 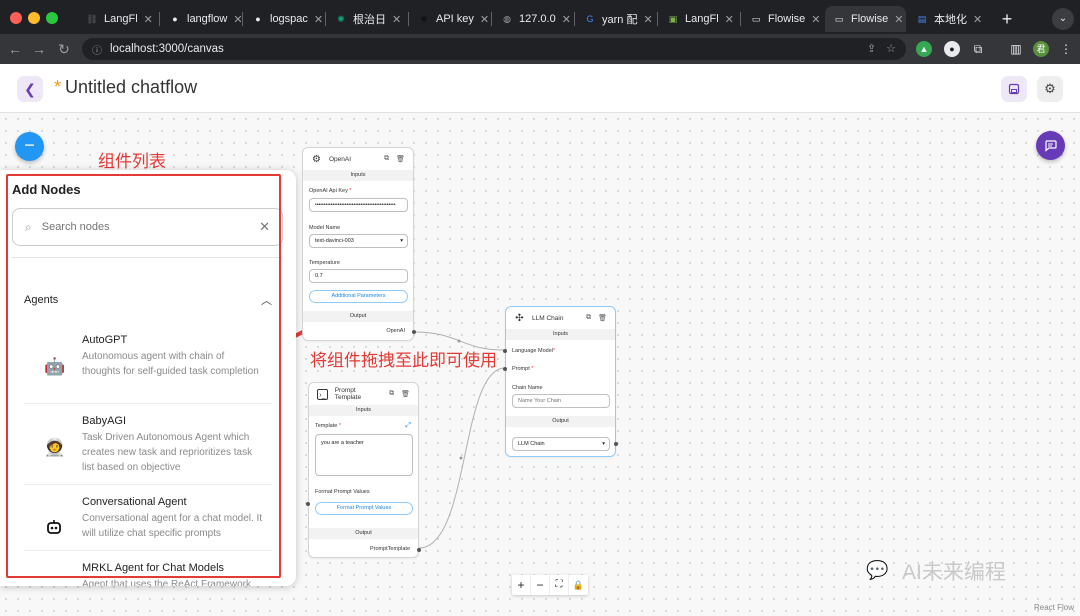 I want to click on collapse-nodes-button: −, so click(x=29, y=146).